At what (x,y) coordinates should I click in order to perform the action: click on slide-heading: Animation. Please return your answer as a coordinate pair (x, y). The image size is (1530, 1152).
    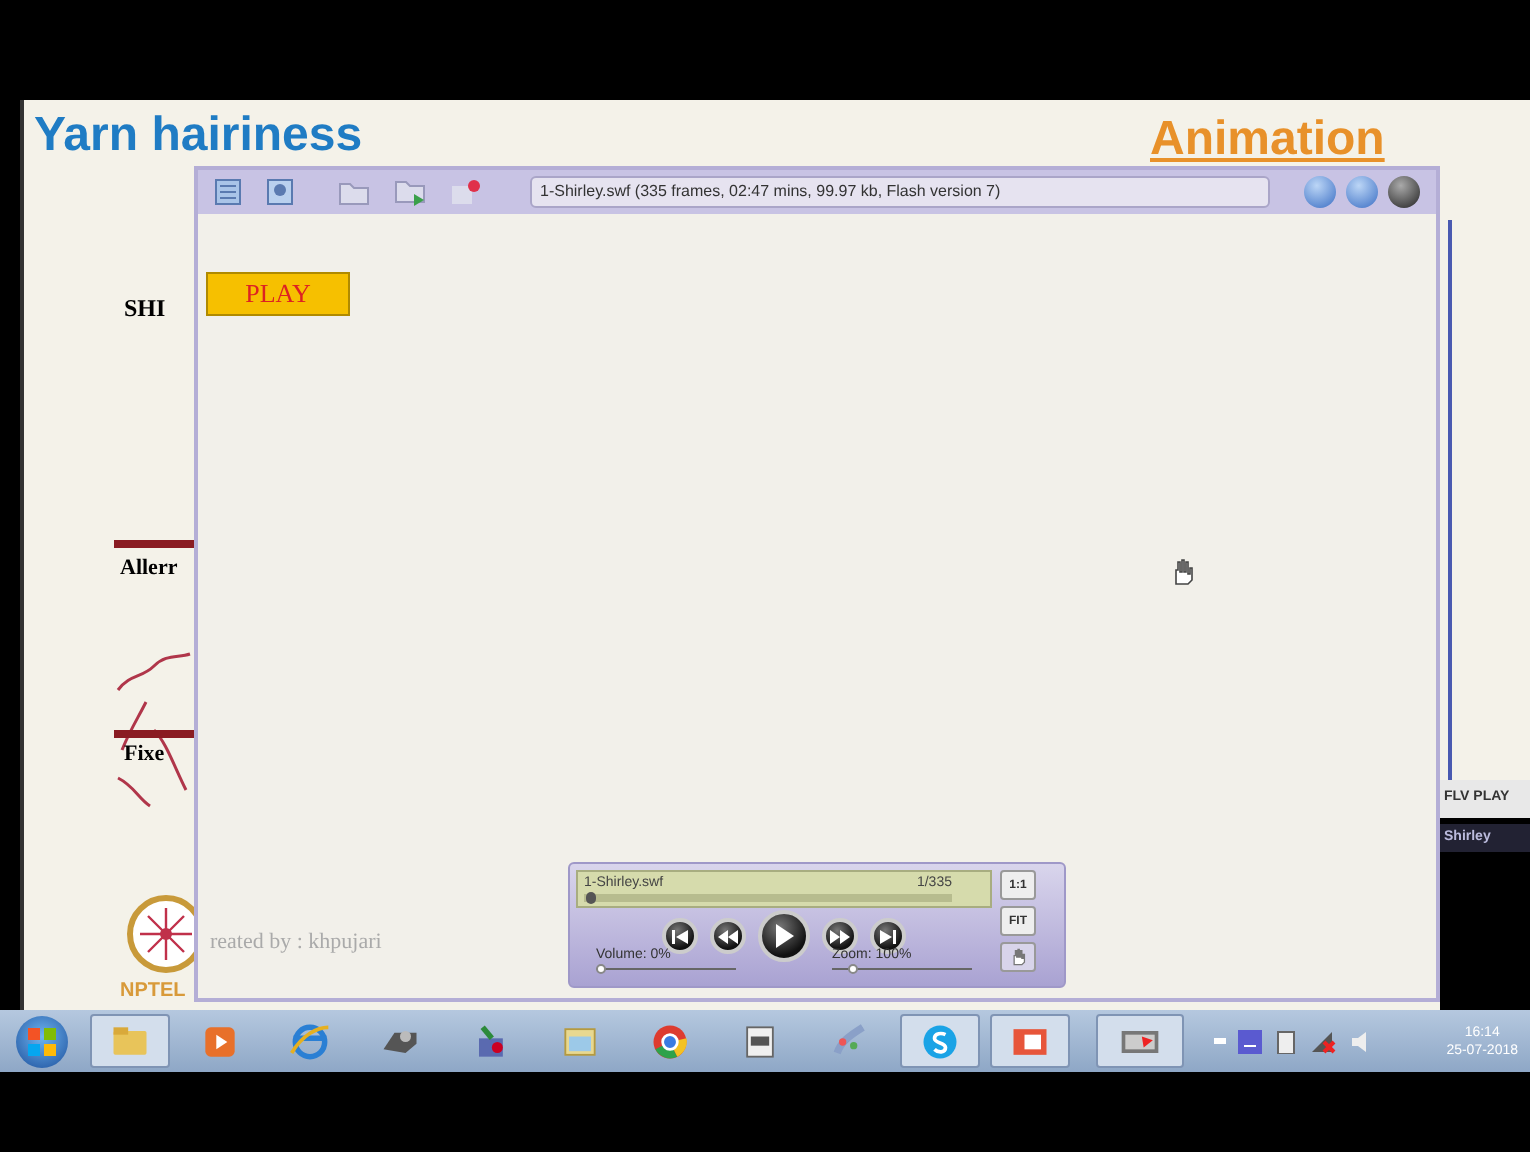
    Looking at the image, I should click on (1267, 140).